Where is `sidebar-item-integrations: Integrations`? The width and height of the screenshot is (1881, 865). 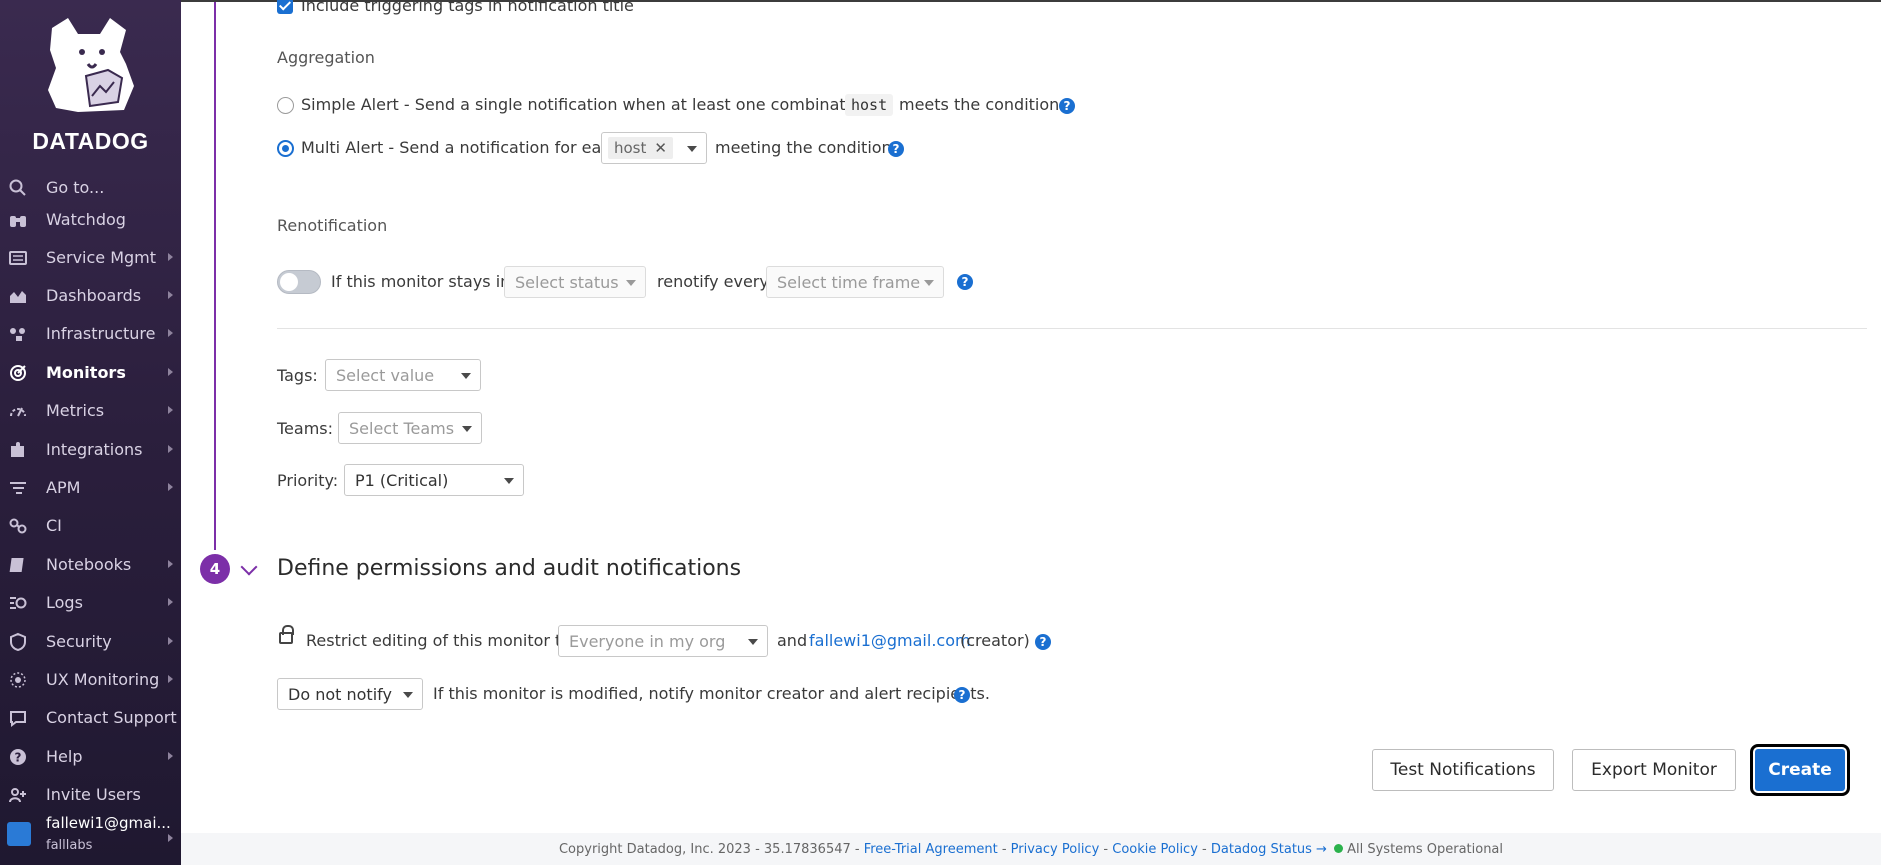 sidebar-item-integrations: Integrations is located at coordinates (90, 450).